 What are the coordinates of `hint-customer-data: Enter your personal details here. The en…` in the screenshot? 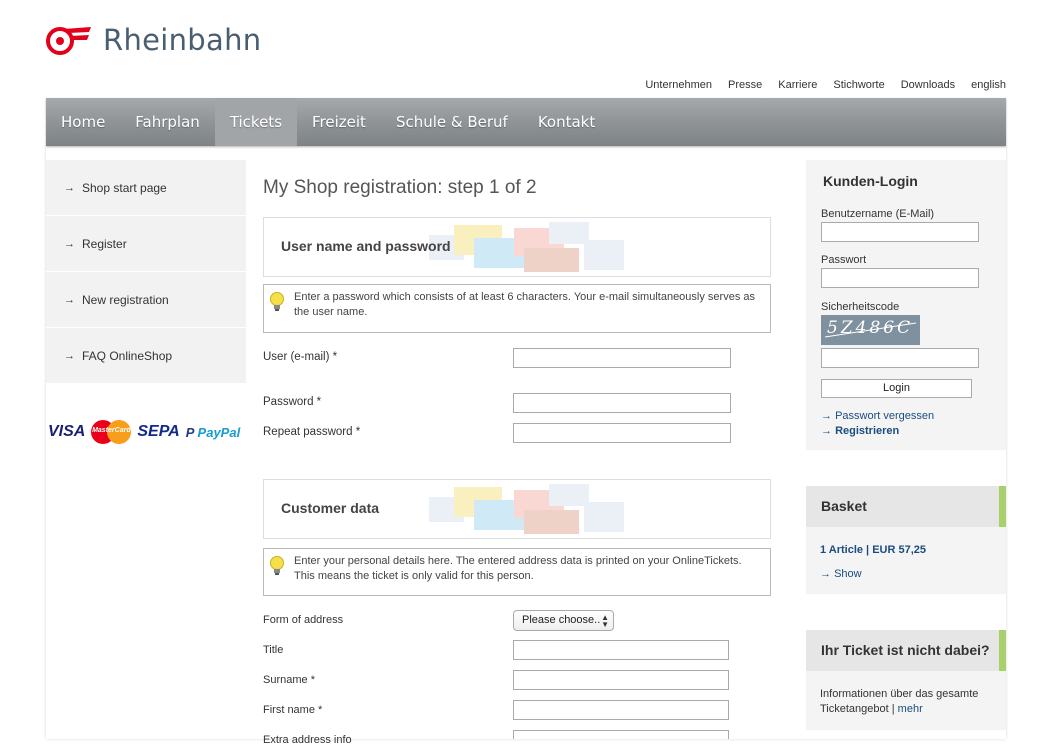 It's located at (517, 572).